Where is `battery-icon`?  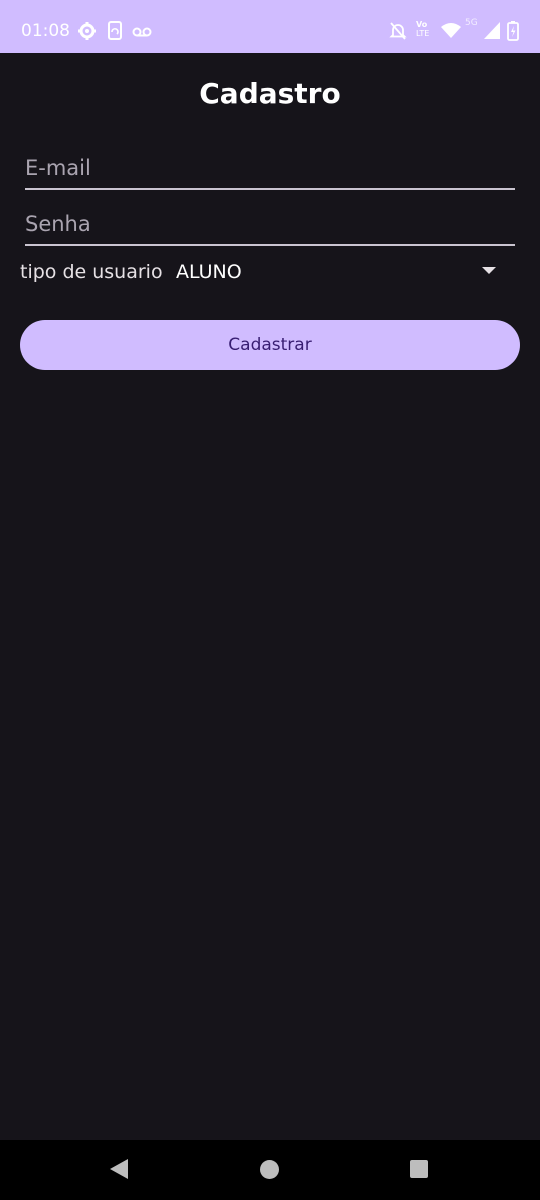 battery-icon is located at coordinates (513, 31).